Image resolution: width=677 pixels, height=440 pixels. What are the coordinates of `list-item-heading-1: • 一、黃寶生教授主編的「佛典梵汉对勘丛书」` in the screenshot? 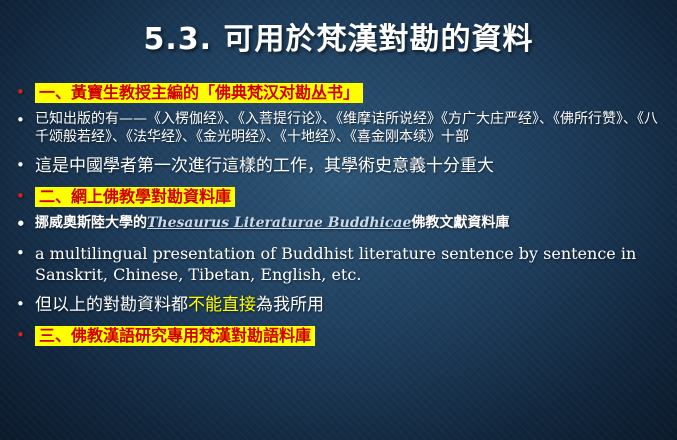 It's located at (339, 93).